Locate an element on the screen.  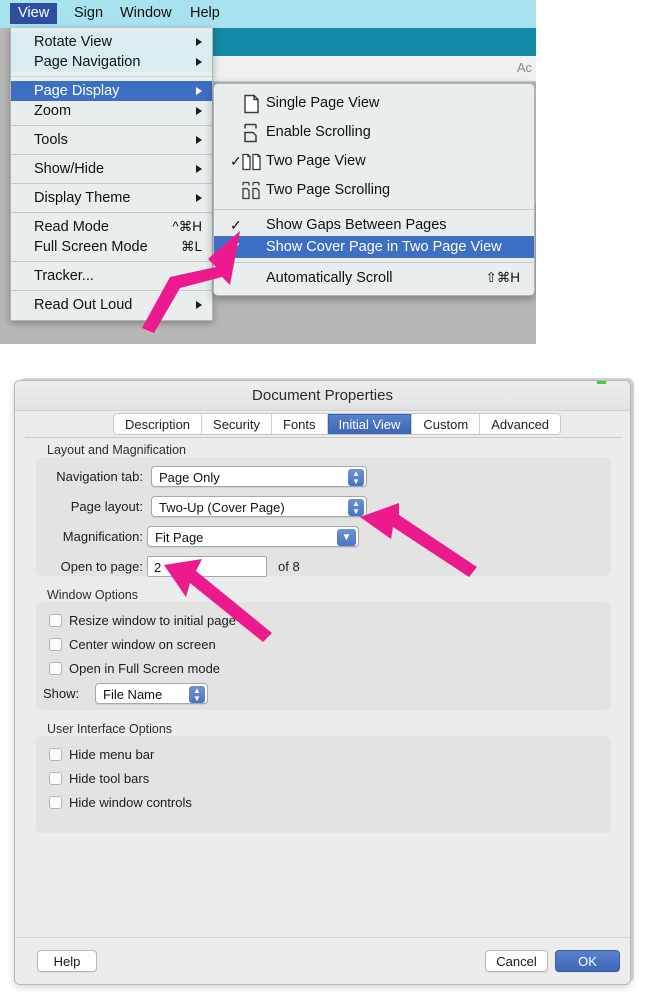
magnification-popup: Fit Page ▼ is located at coordinates (253, 536).